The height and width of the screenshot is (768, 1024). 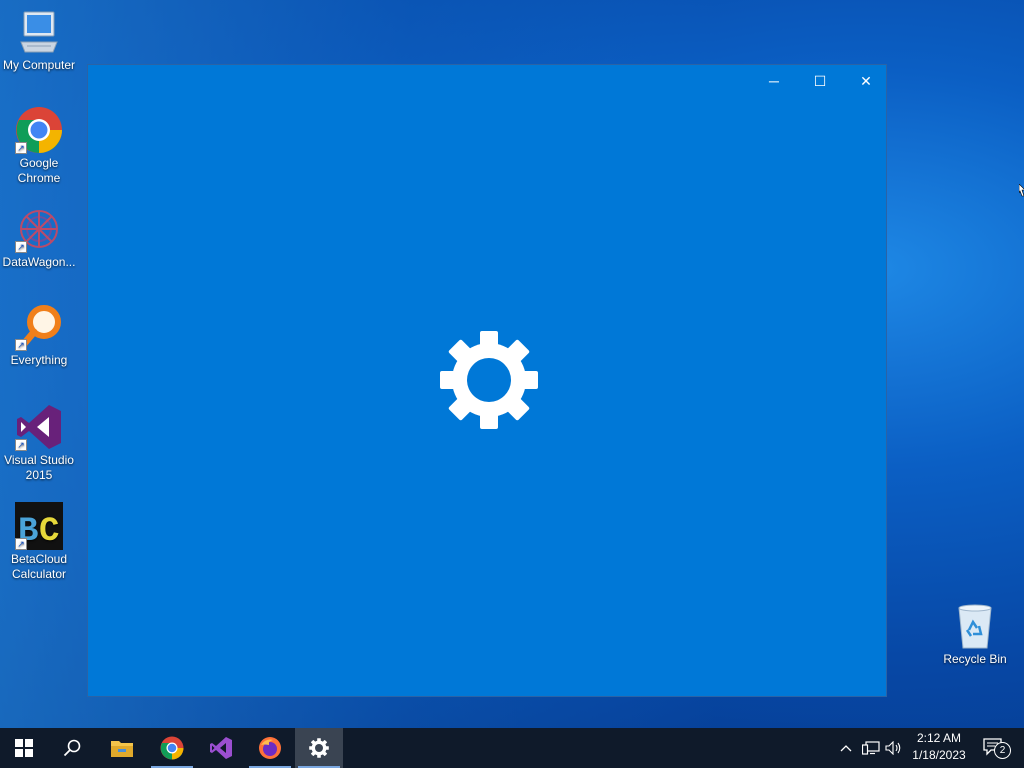 I want to click on betacloud-calculator-icon: B C ↗, so click(x=39, y=526).